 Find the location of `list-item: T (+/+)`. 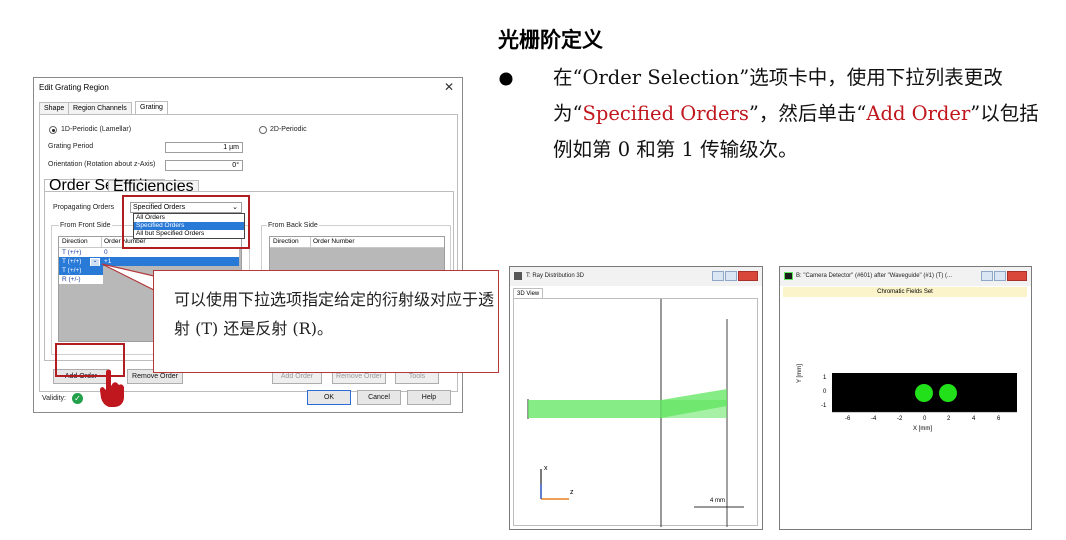

list-item: T (+/+) is located at coordinates (81, 270).